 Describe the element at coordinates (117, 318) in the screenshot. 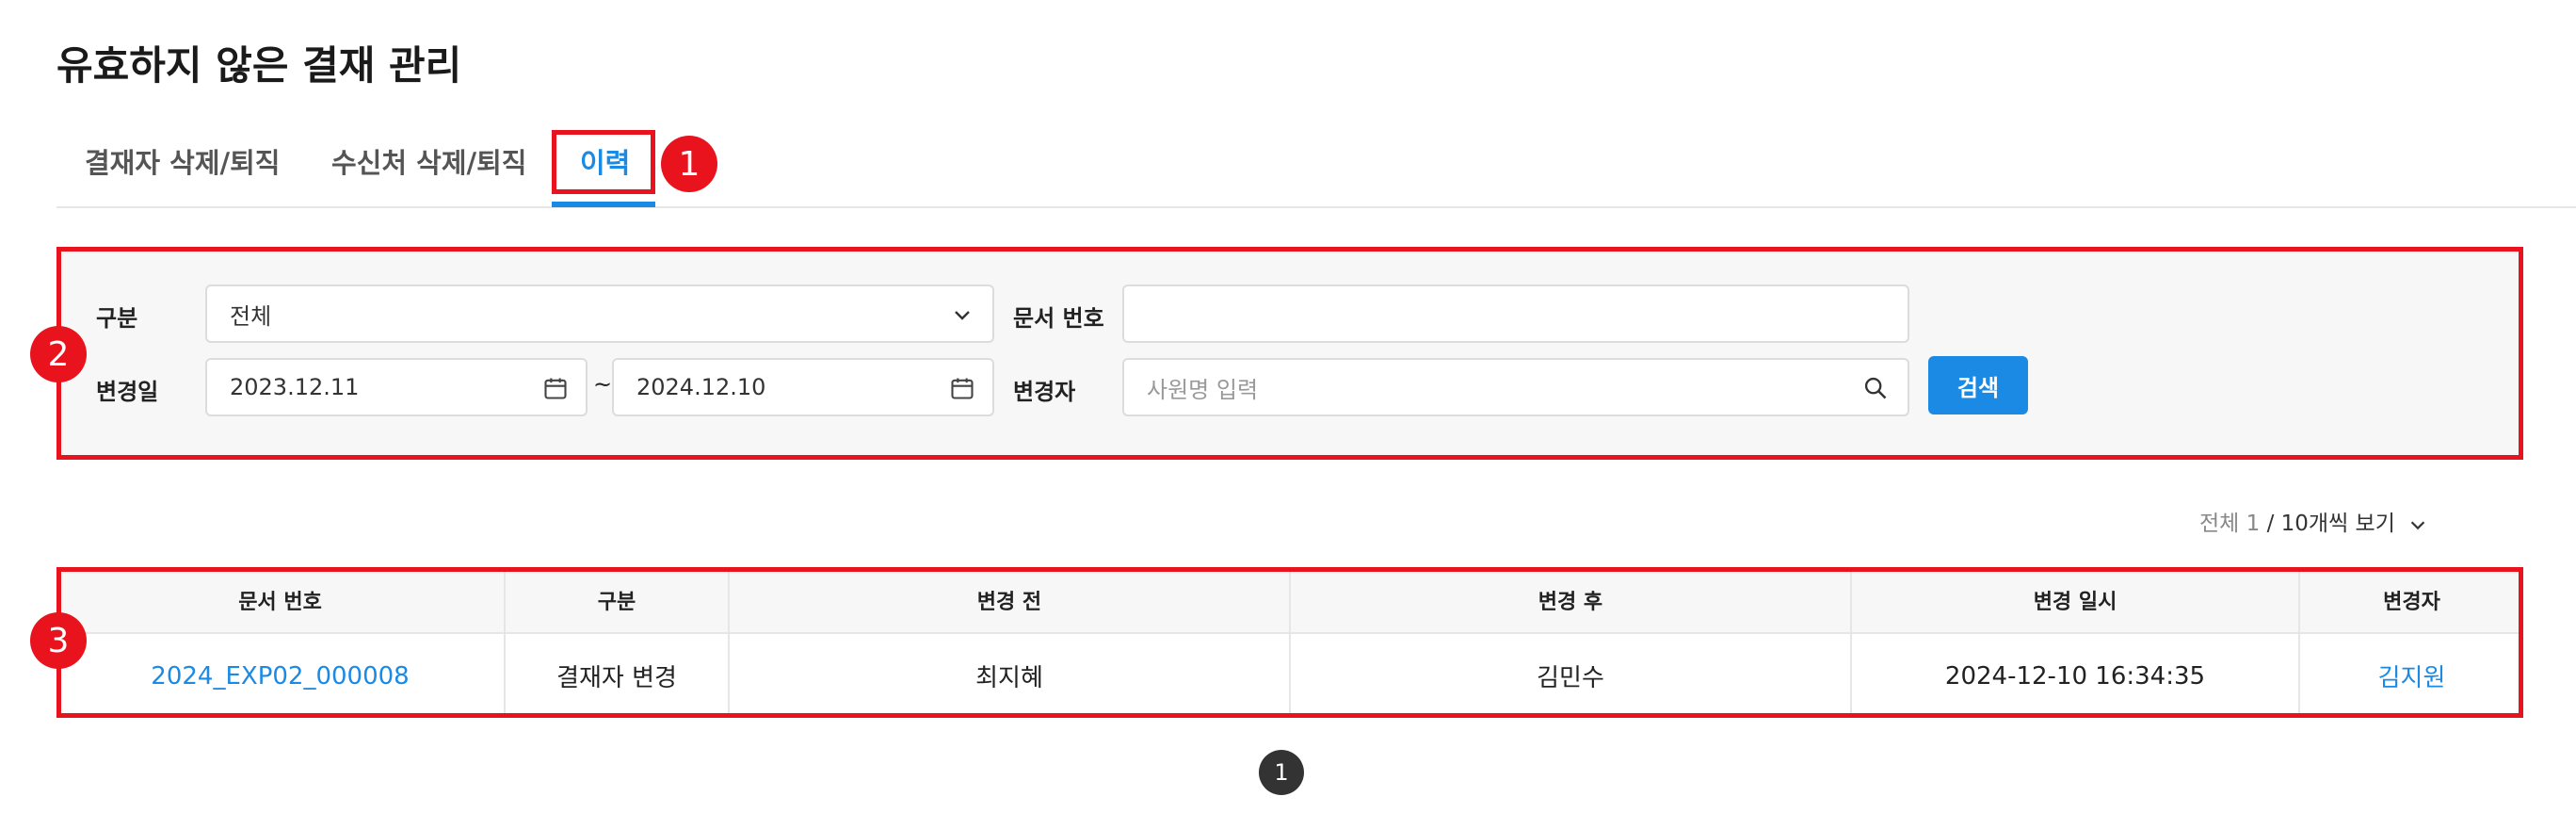

I see `category-label: 구분` at that location.